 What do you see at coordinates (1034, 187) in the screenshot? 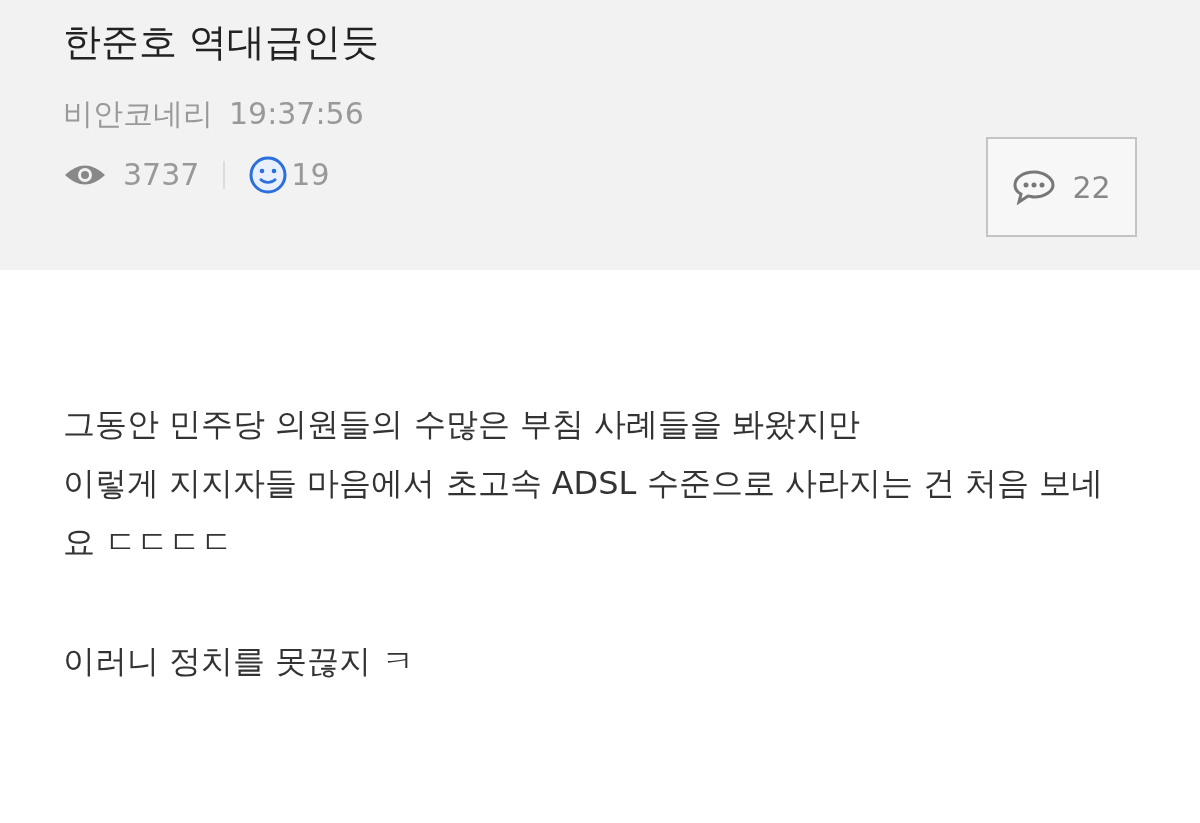
I see `speech-bubble-icon` at bounding box center [1034, 187].